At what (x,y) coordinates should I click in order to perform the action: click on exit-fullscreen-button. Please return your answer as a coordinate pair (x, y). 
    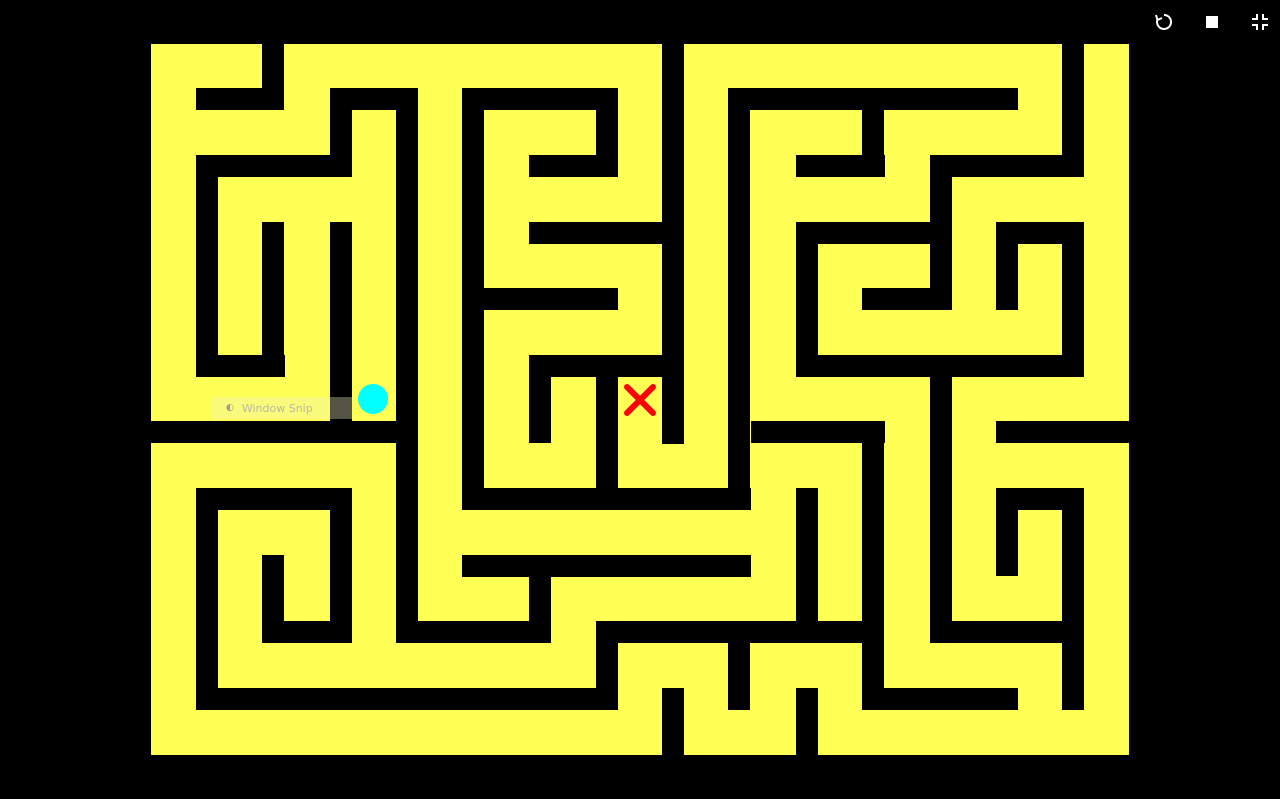
    Looking at the image, I should click on (1260, 22).